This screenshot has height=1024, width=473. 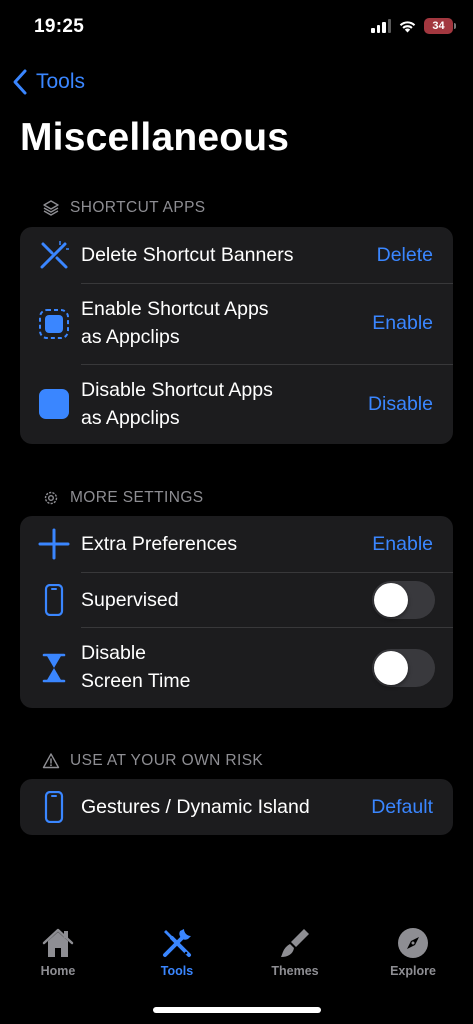 What do you see at coordinates (440, 26) in the screenshot?
I see `battery-indicator: 34` at bounding box center [440, 26].